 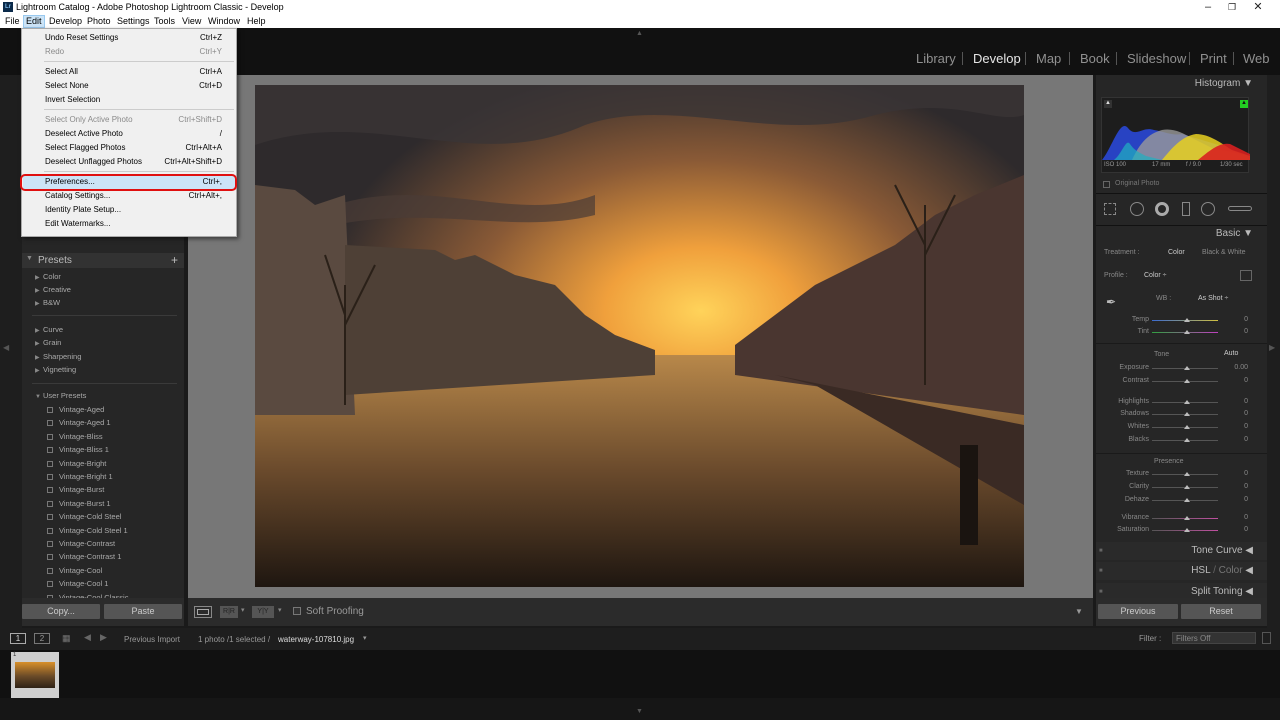 I want to click on highlight-clip-icon: ▲, so click(x=1244, y=104).